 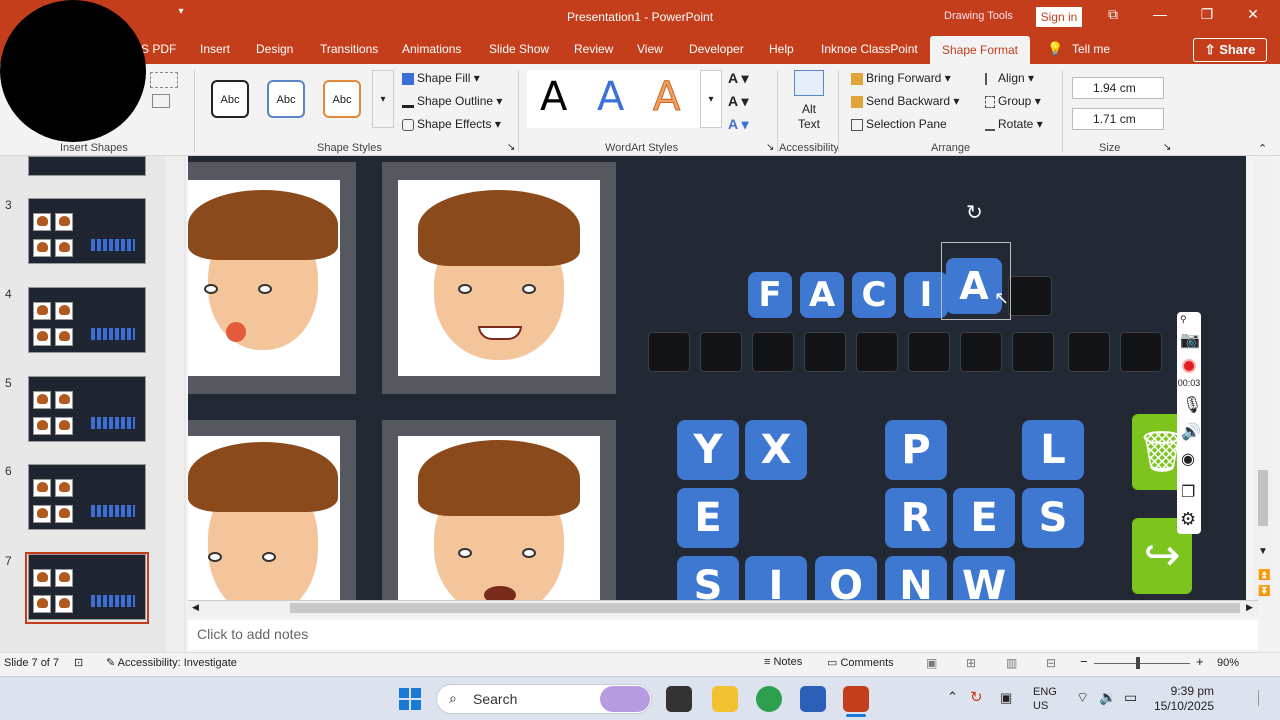 I want to click on thumbnail-scrollbar, so click(x=175, y=404).